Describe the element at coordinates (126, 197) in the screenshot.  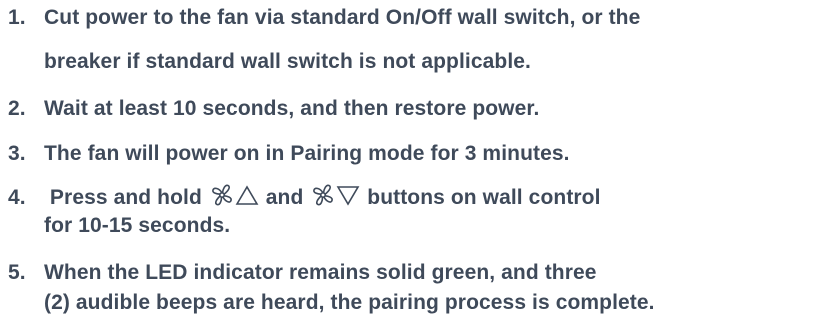
I see `step-text-part: Press and hold` at that location.